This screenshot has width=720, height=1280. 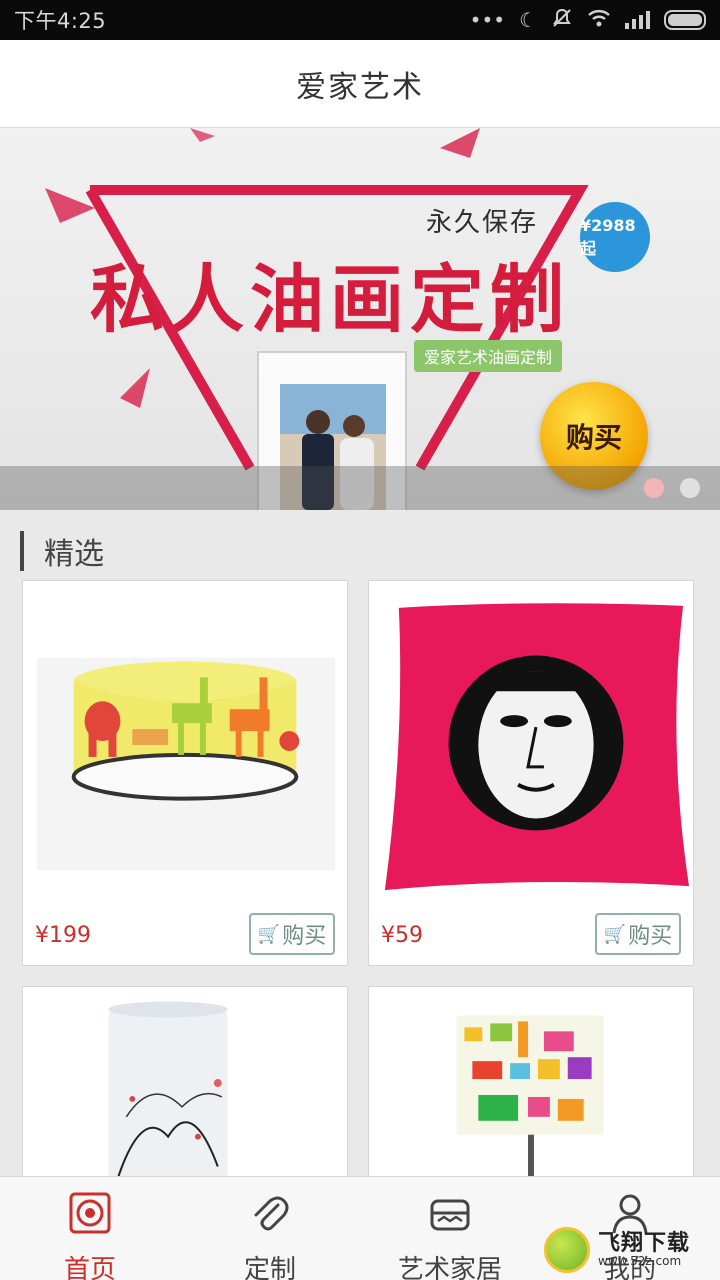 I want to click on mute-icon, so click(x=562, y=20).